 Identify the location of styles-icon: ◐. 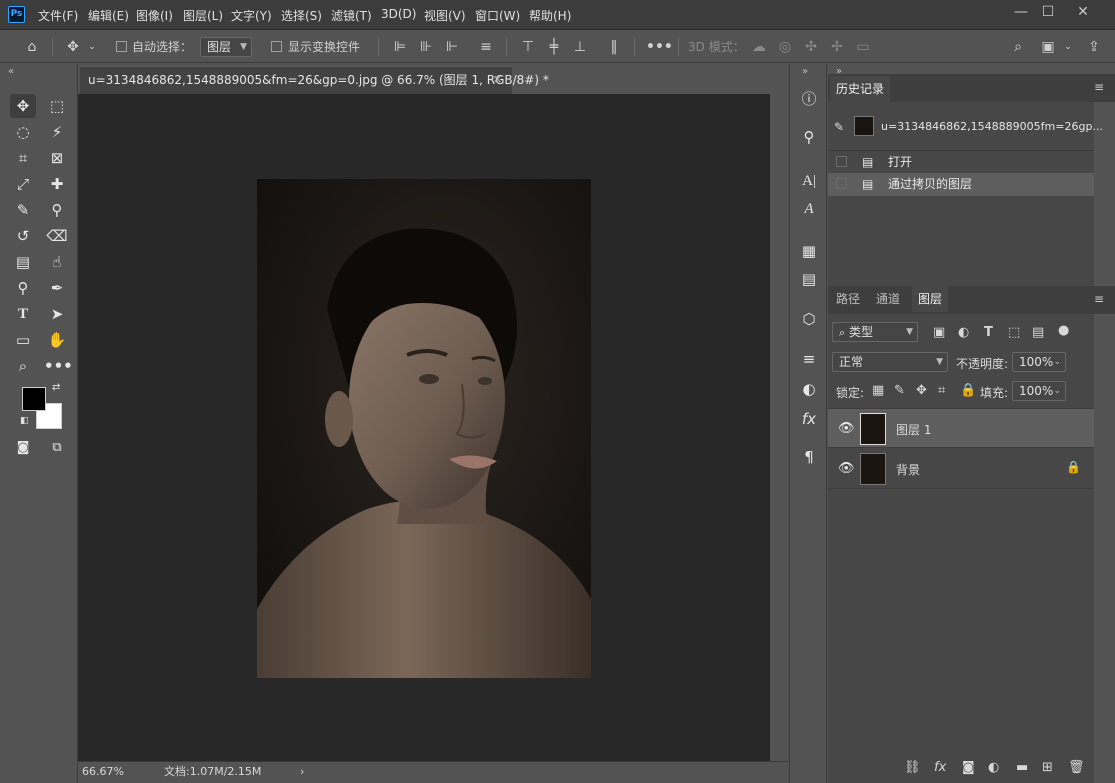
(809, 389).